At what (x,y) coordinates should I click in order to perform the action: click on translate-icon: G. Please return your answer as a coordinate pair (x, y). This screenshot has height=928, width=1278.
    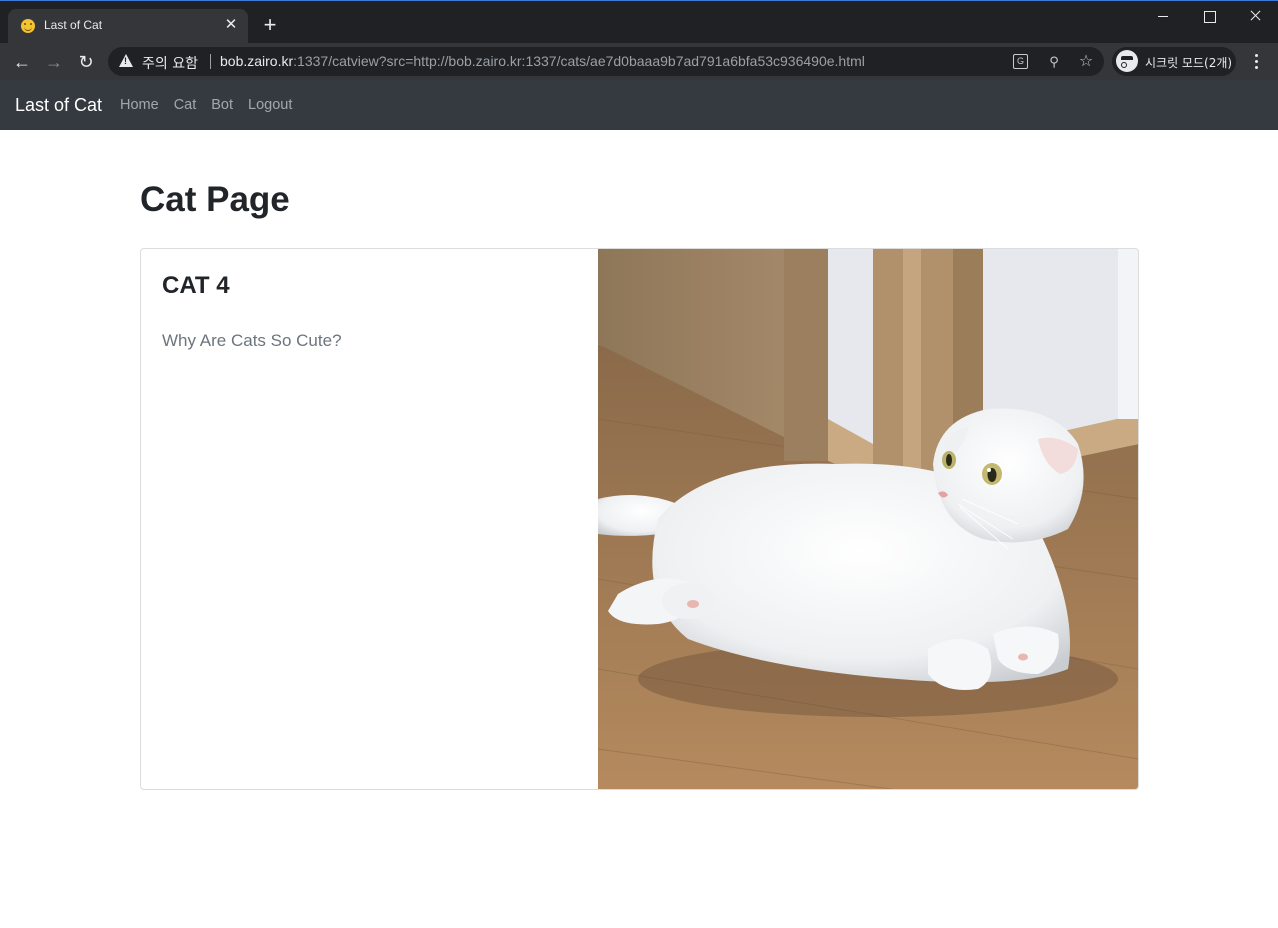
    Looking at the image, I should click on (1020, 61).